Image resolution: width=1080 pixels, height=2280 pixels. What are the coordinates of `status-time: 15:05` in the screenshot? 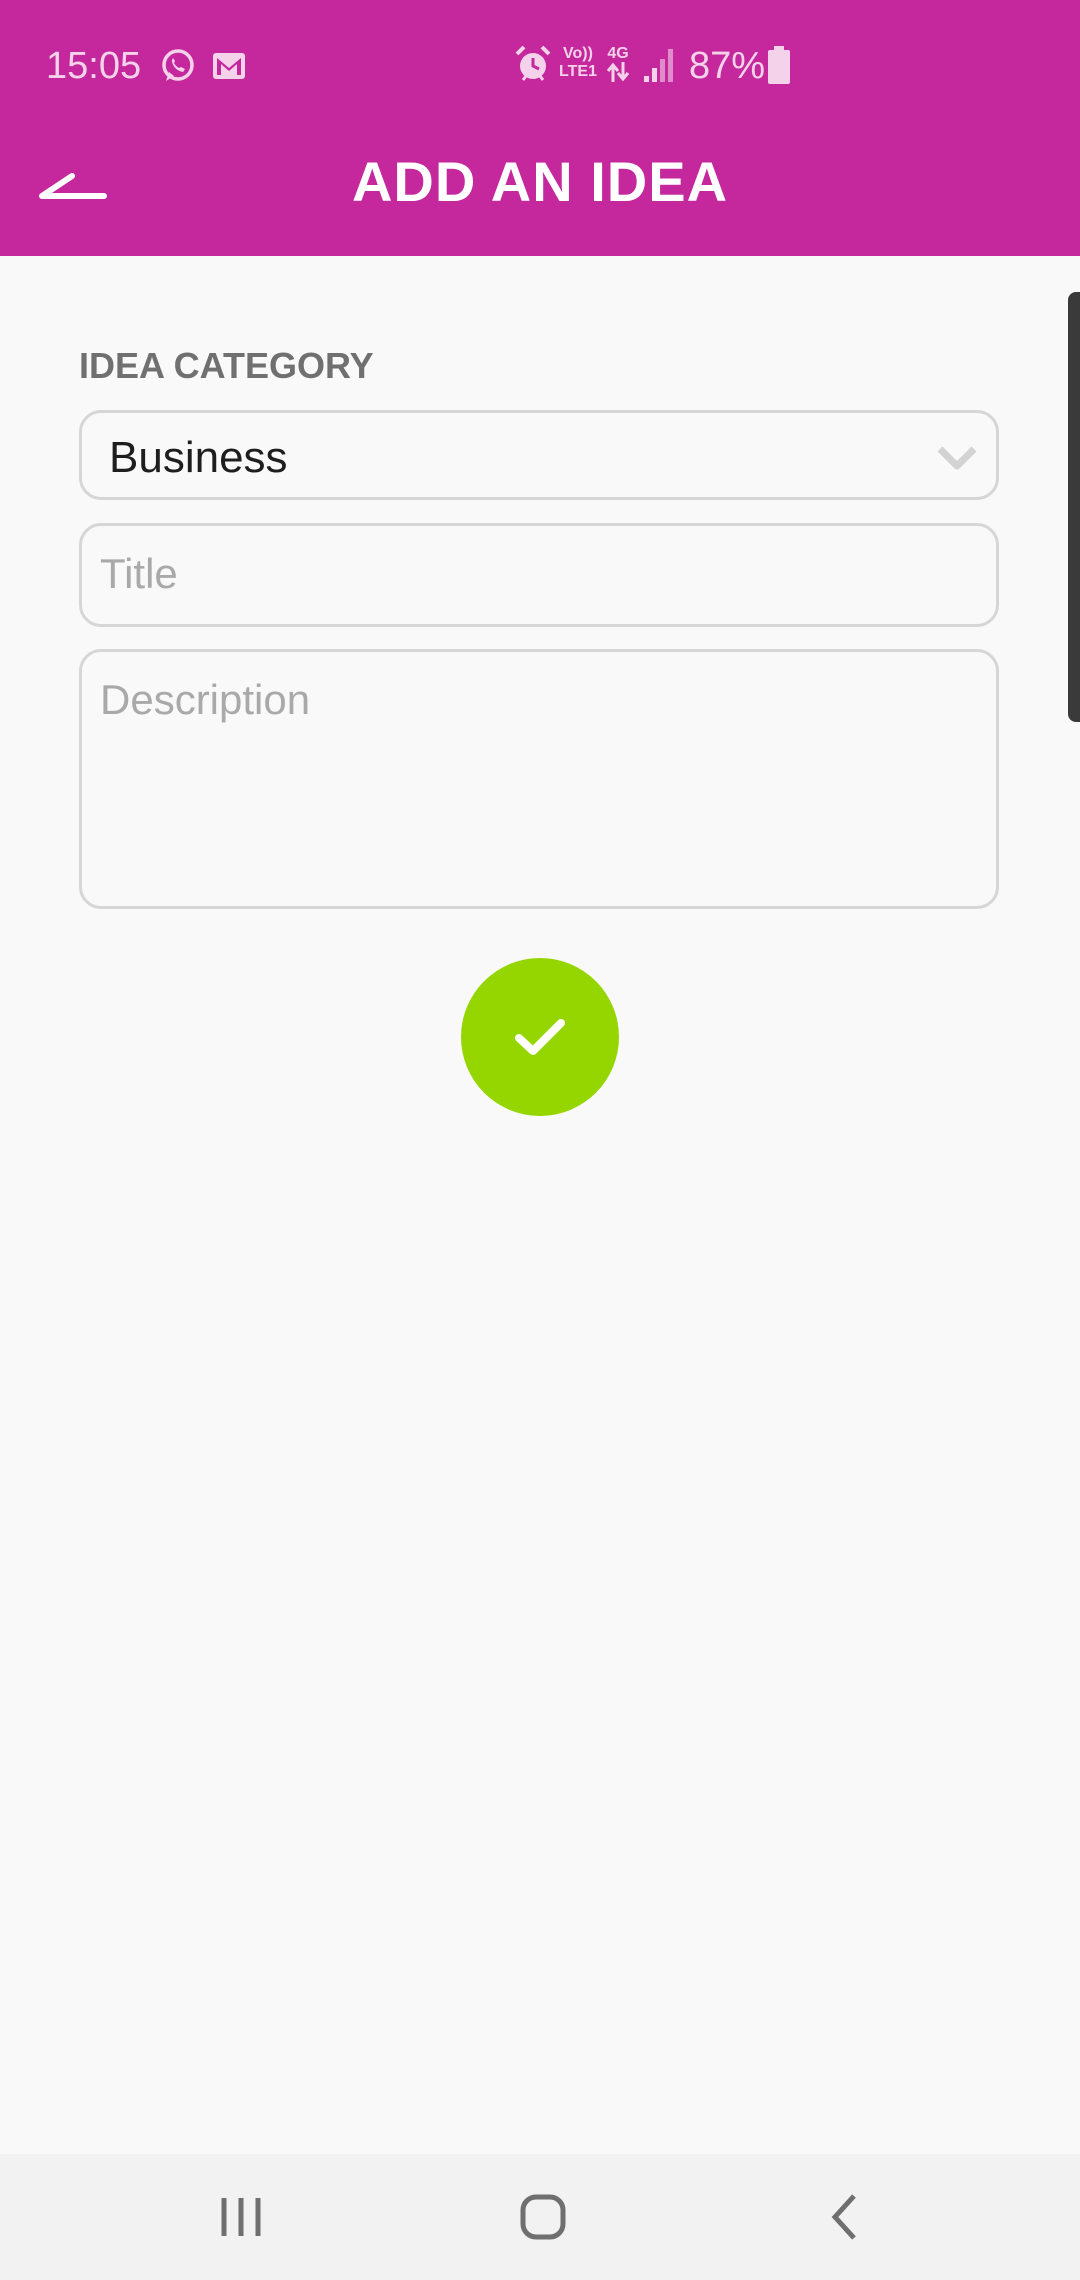 It's located at (94, 66).